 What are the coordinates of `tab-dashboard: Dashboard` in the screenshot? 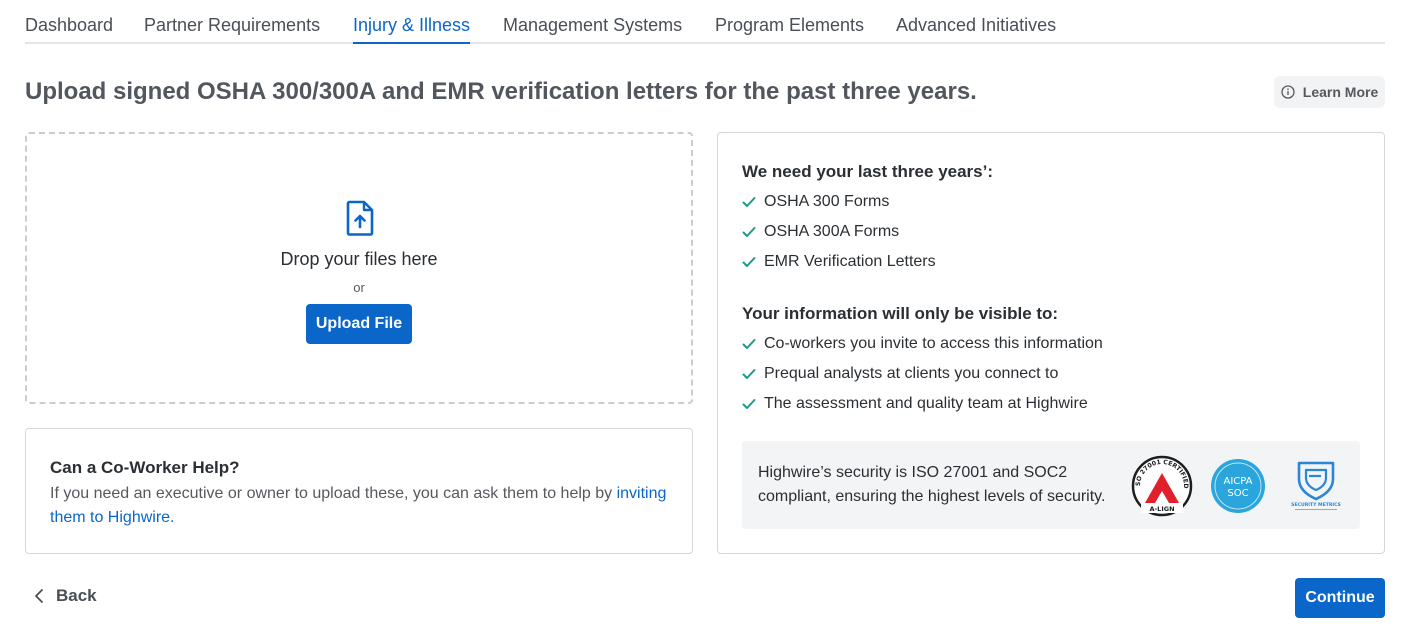 It's located at (69, 25).